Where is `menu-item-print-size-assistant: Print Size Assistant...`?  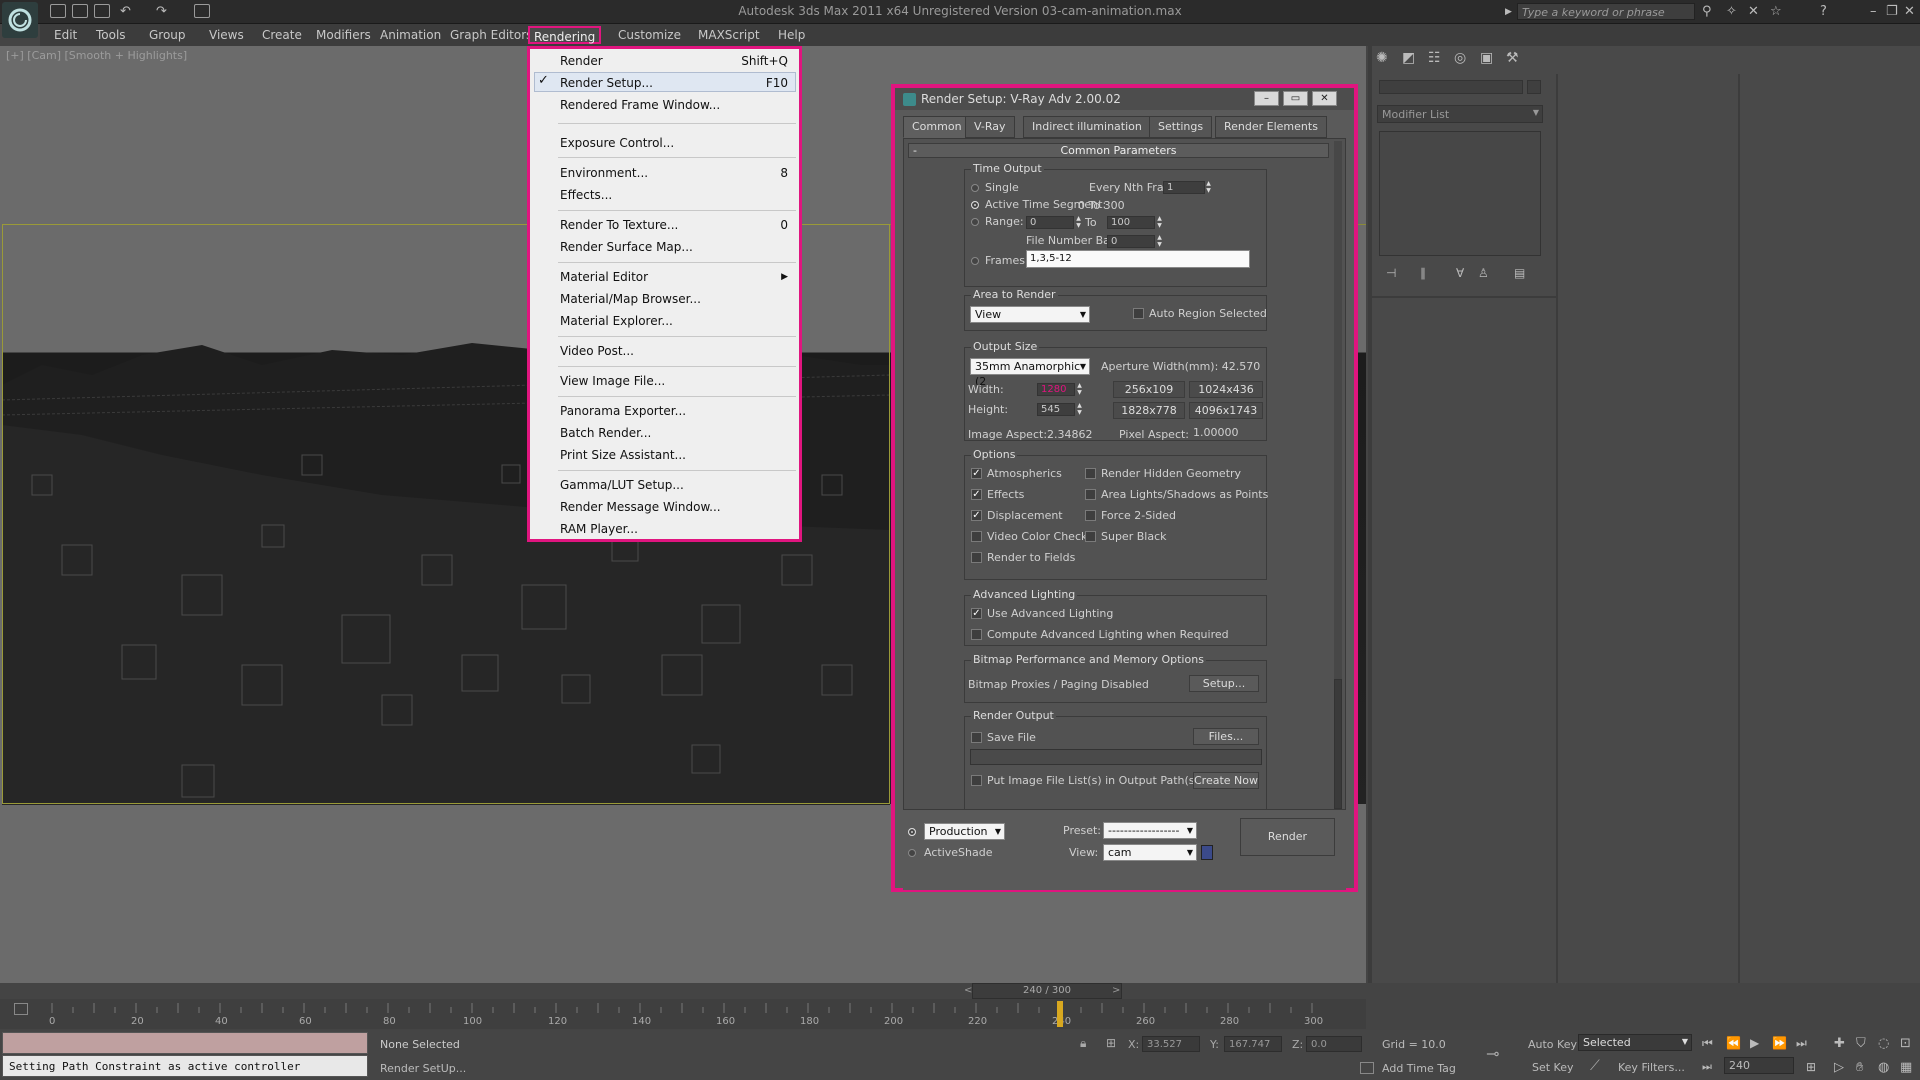 menu-item-print-size-assistant: Print Size Assistant... is located at coordinates (679, 455).